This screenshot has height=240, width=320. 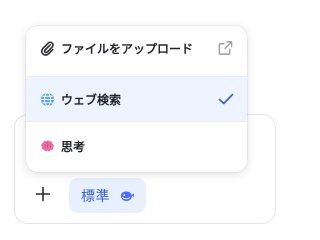 I want to click on globe-icon, so click(x=47, y=99).